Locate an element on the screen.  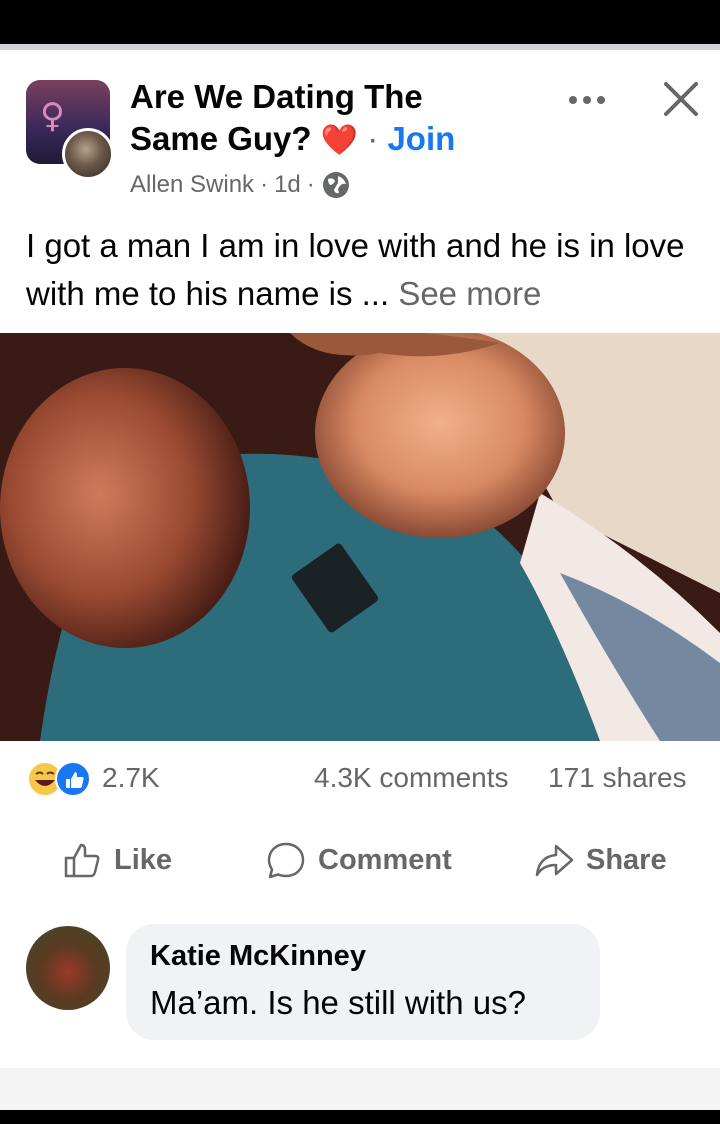
group-title: Are We Dating The Same Guy? ❤️ · Join is located at coordinates (320, 119).